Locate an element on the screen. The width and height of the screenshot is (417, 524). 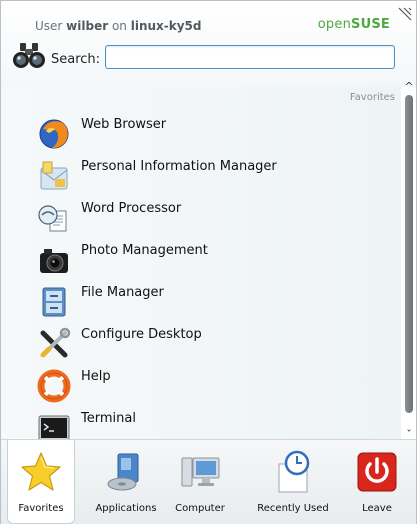
web-browser-icon is located at coordinates (54, 134).